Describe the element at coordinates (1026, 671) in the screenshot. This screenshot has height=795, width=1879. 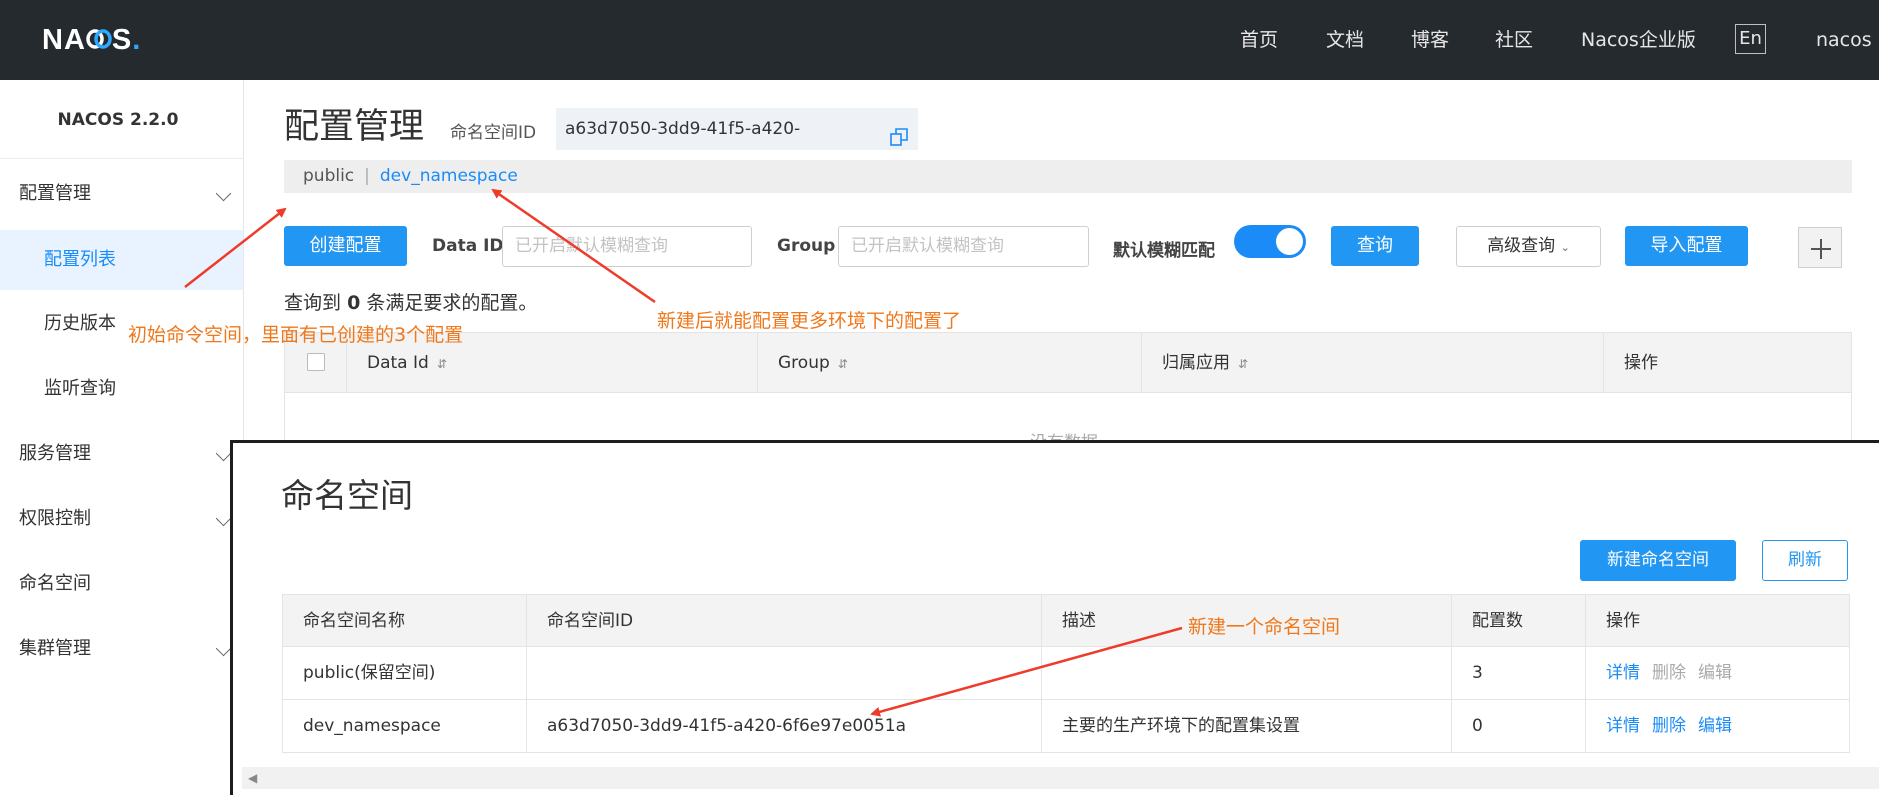
I see `arrow-to-new-namespace` at that location.